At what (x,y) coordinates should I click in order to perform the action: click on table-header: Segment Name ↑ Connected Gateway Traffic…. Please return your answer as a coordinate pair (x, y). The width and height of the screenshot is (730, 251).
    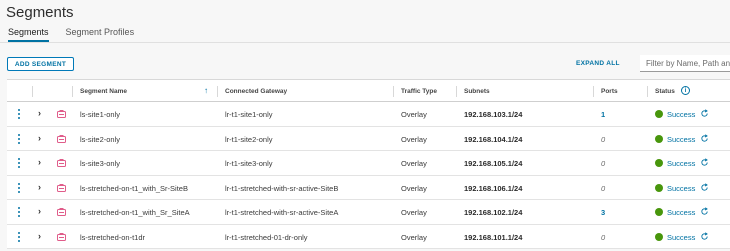
    Looking at the image, I should click on (368, 91).